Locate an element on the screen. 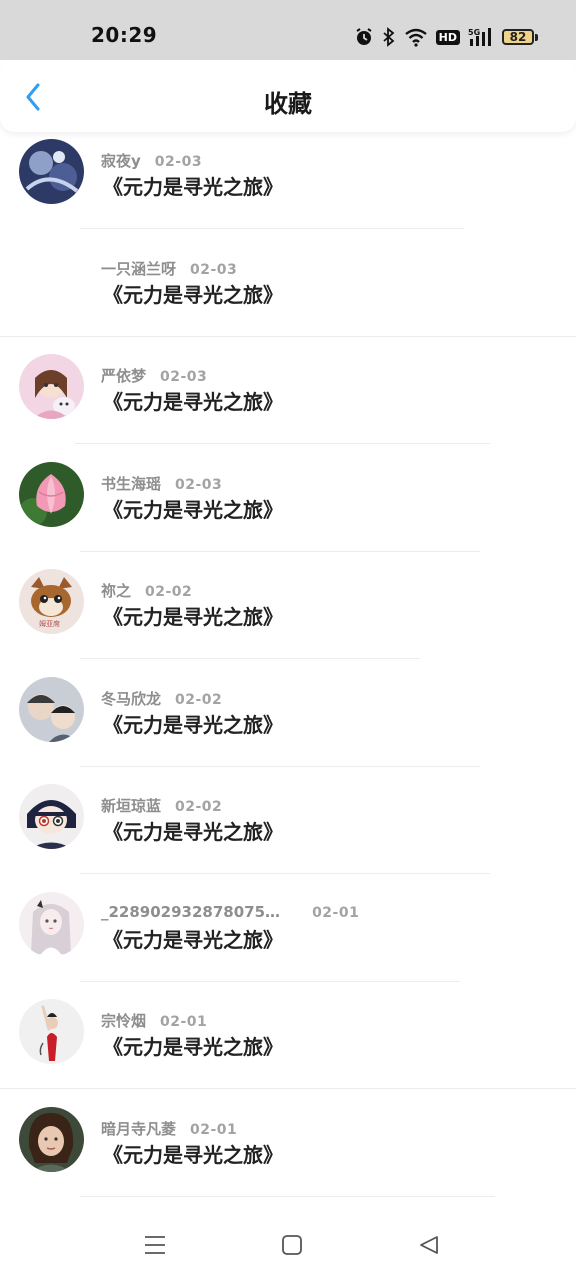 The image size is (576, 1280). item-meta: 新垣琼蓝 02-02 is located at coordinates (161, 805).